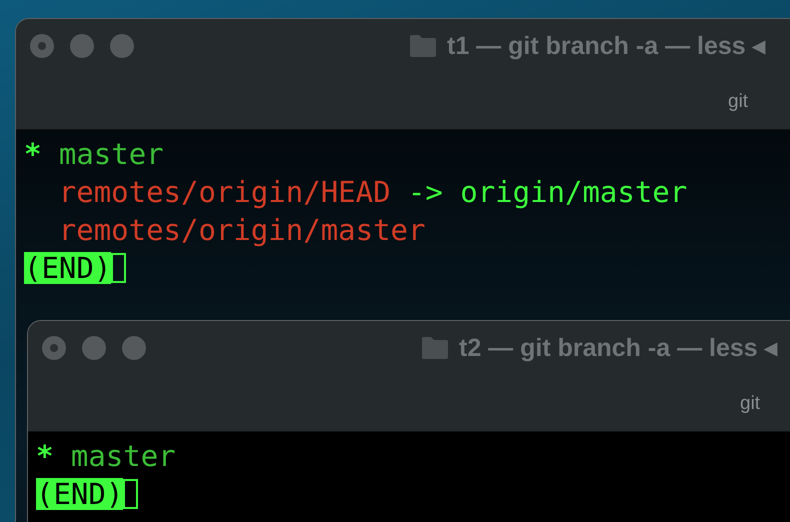 This screenshot has height=522, width=790. I want to click on window-title: t1 — git branch -a — less ◂, so click(606, 46).